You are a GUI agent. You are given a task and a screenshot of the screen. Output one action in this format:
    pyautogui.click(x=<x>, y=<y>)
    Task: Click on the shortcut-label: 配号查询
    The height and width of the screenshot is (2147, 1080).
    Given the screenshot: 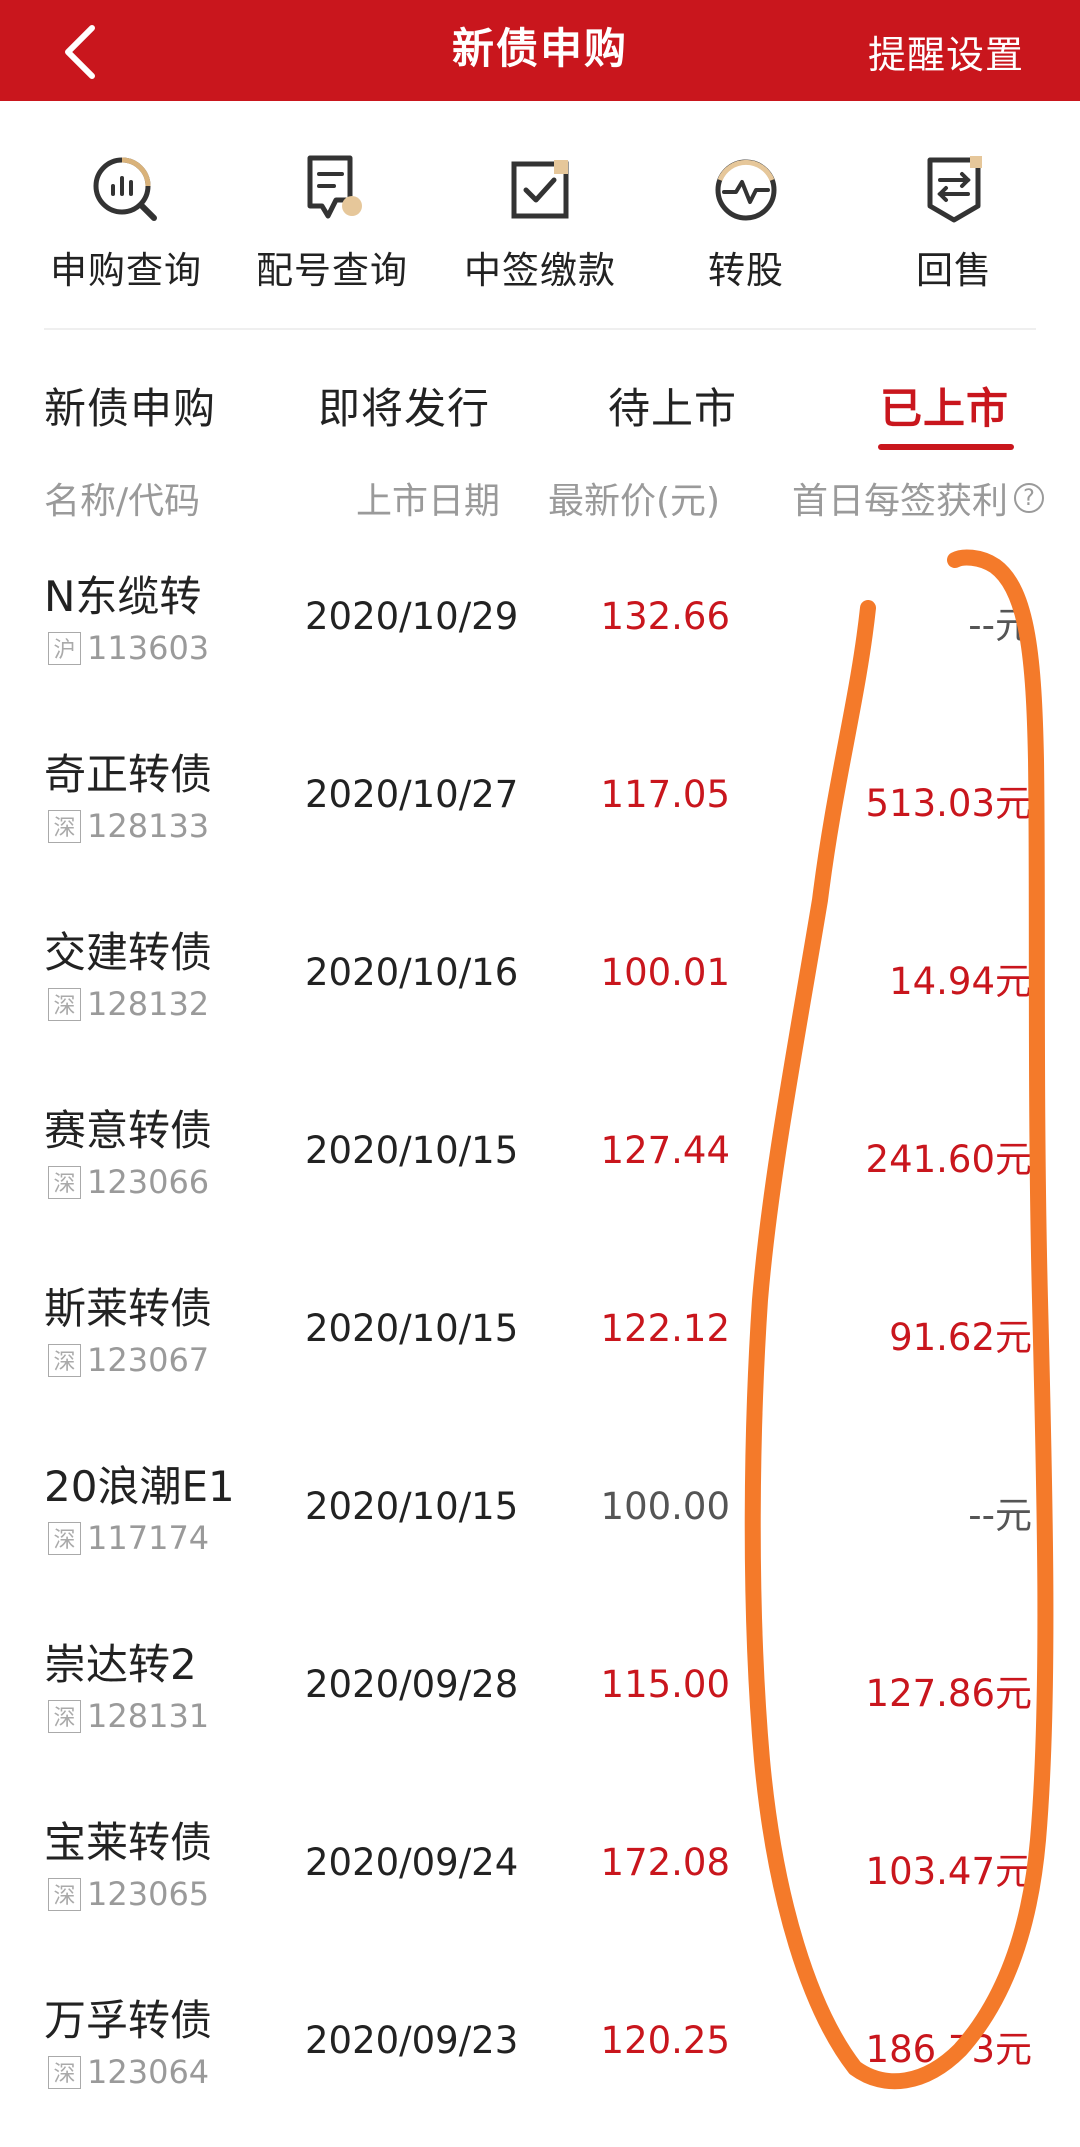 What is the action you would take?
    pyautogui.click(x=332, y=270)
    